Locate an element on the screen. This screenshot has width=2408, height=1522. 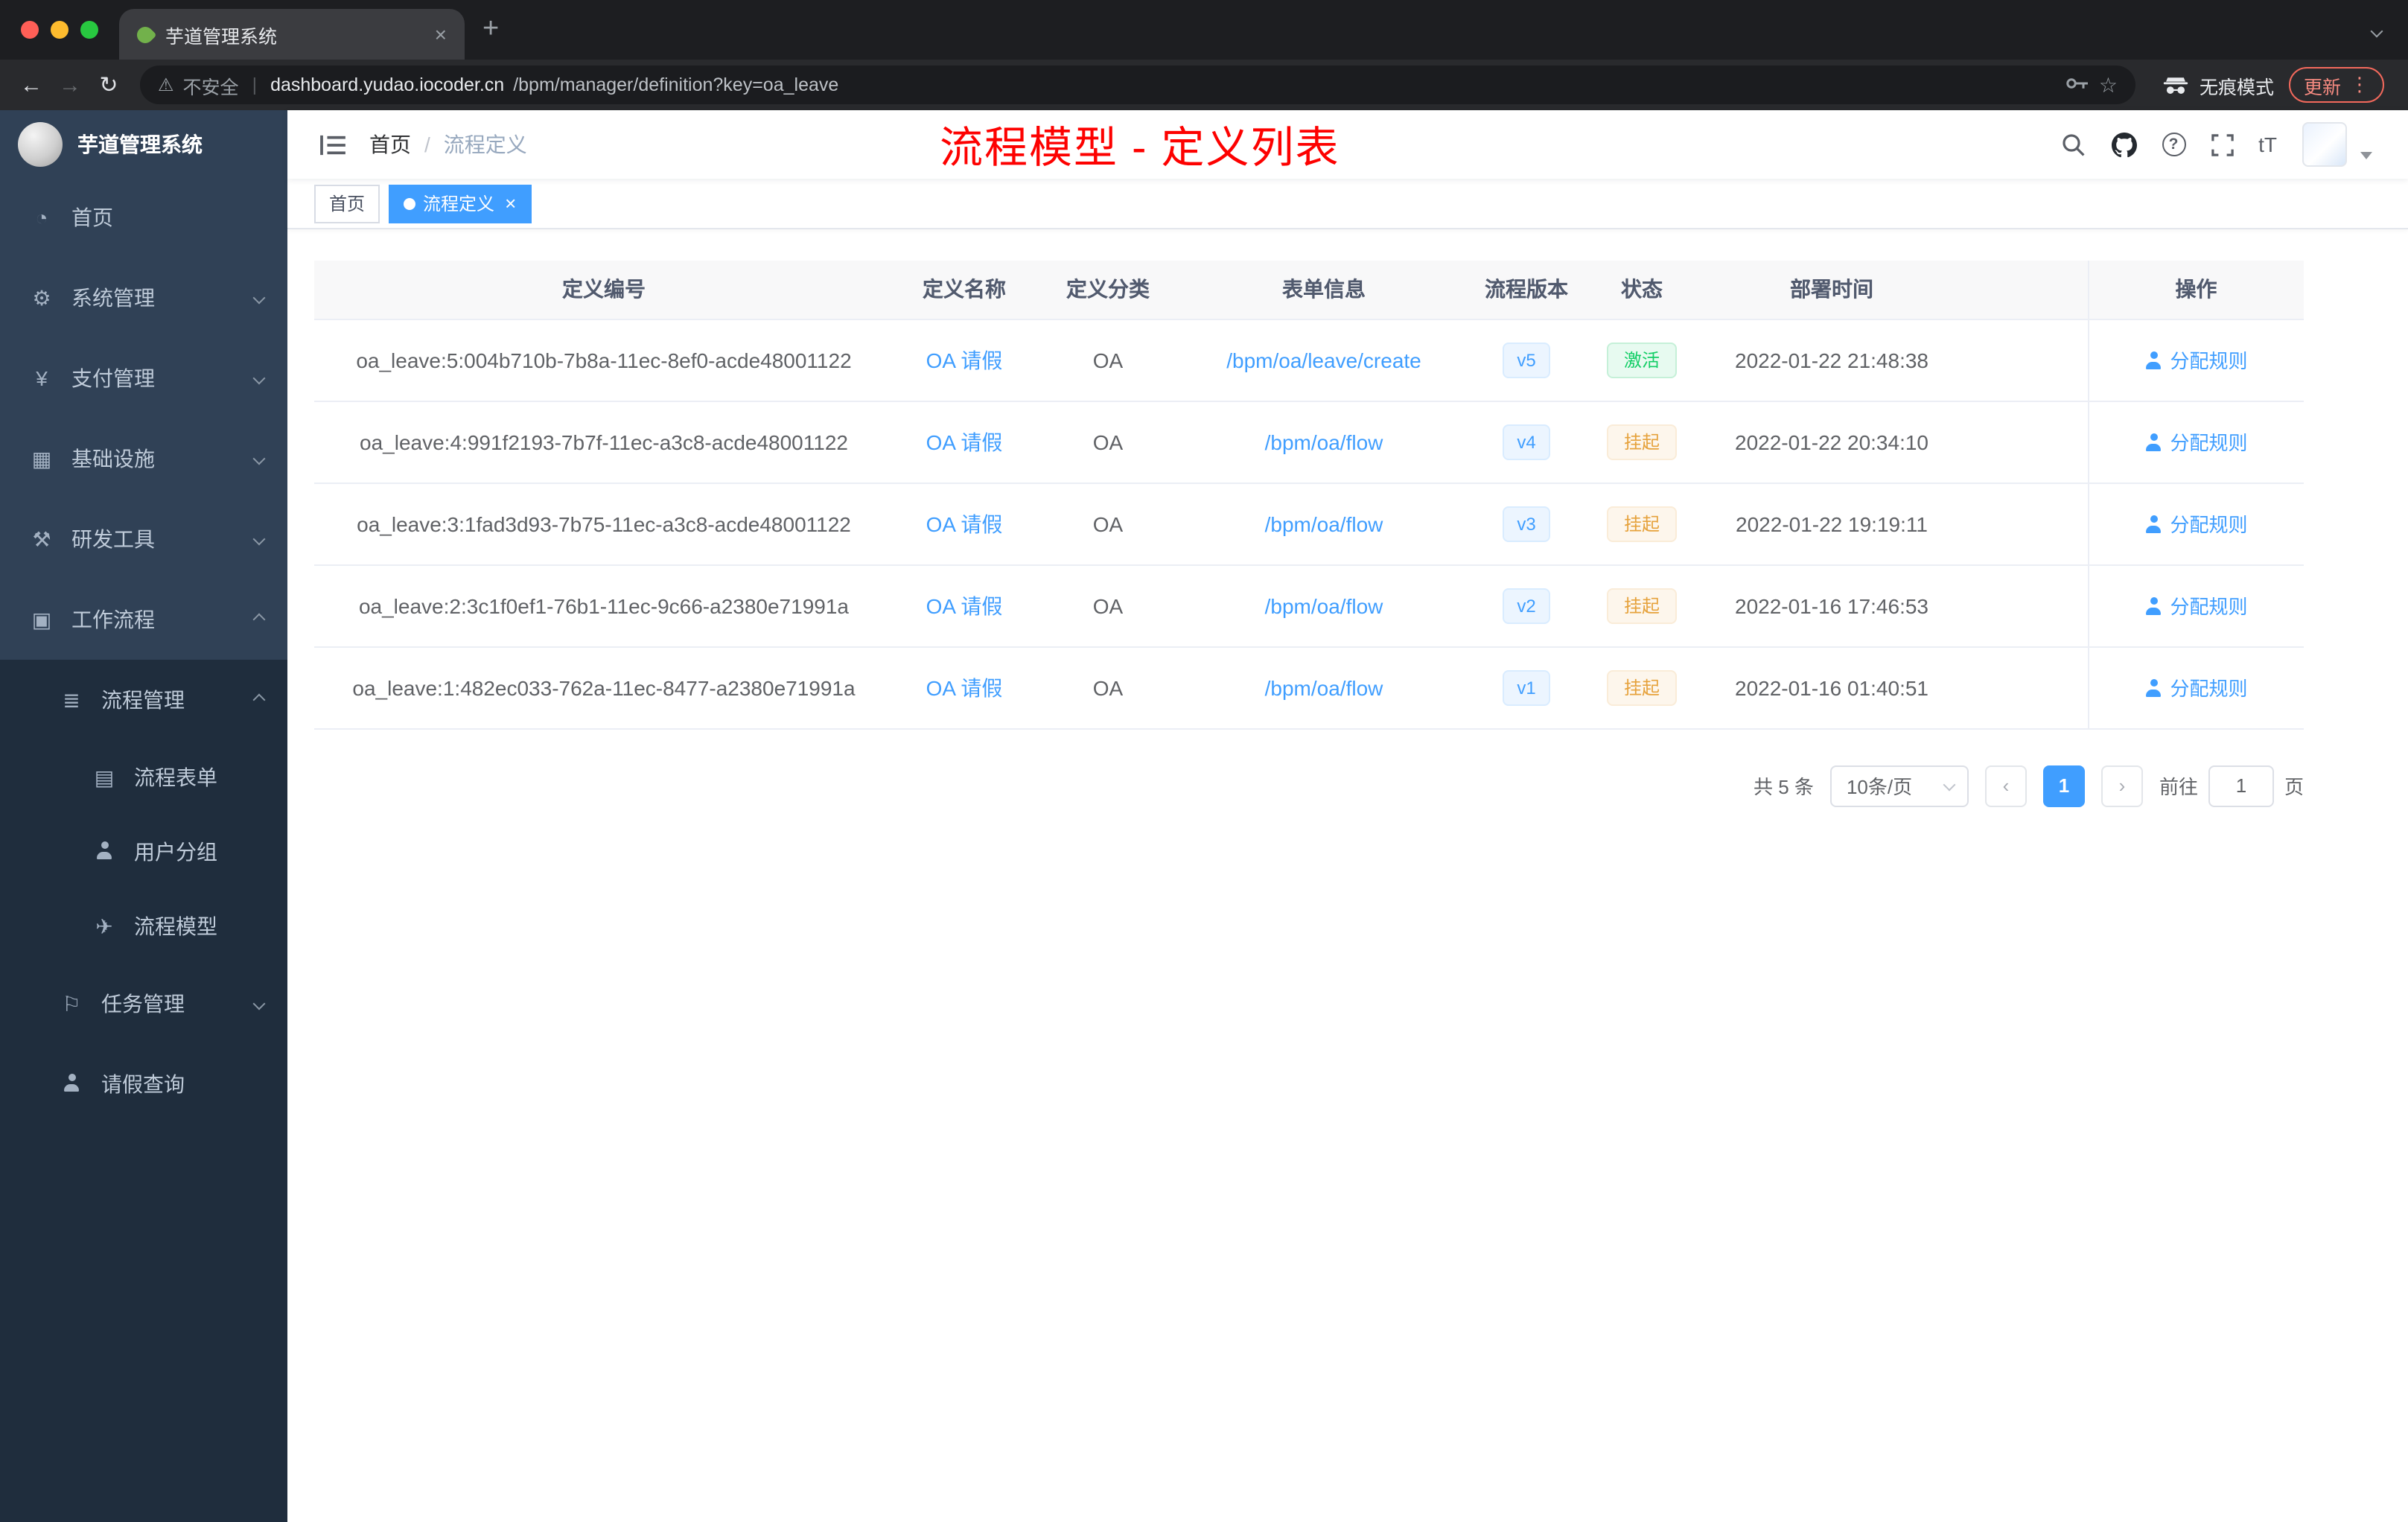
pagination-total: 共 5 条 is located at coordinates (1784, 787).